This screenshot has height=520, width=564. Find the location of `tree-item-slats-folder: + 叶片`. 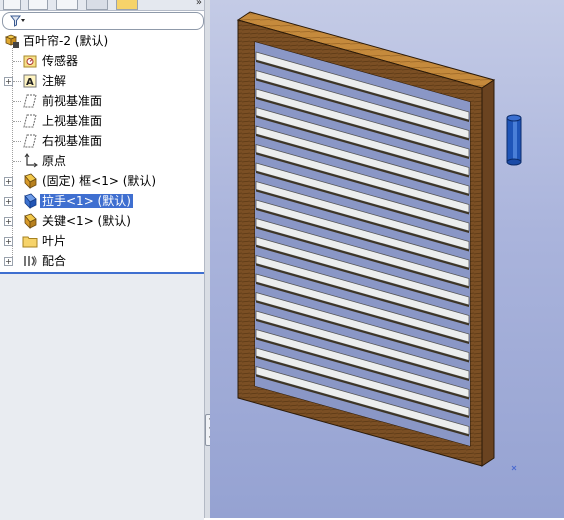

tree-item-slats-folder: + 叶片 is located at coordinates (102, 241).